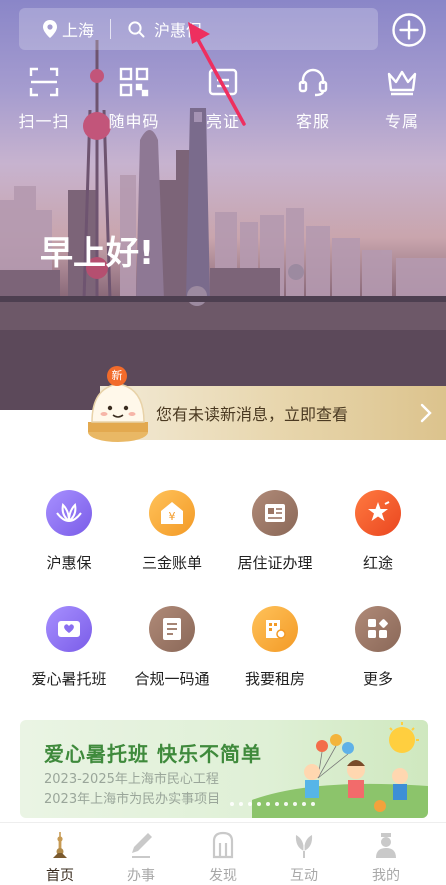 Image resolution: width=446 pixels, height=885 pixels. Describe the element at coordinates (304, 876) in the screenshot. I see `tab-label: 互动` at that location.